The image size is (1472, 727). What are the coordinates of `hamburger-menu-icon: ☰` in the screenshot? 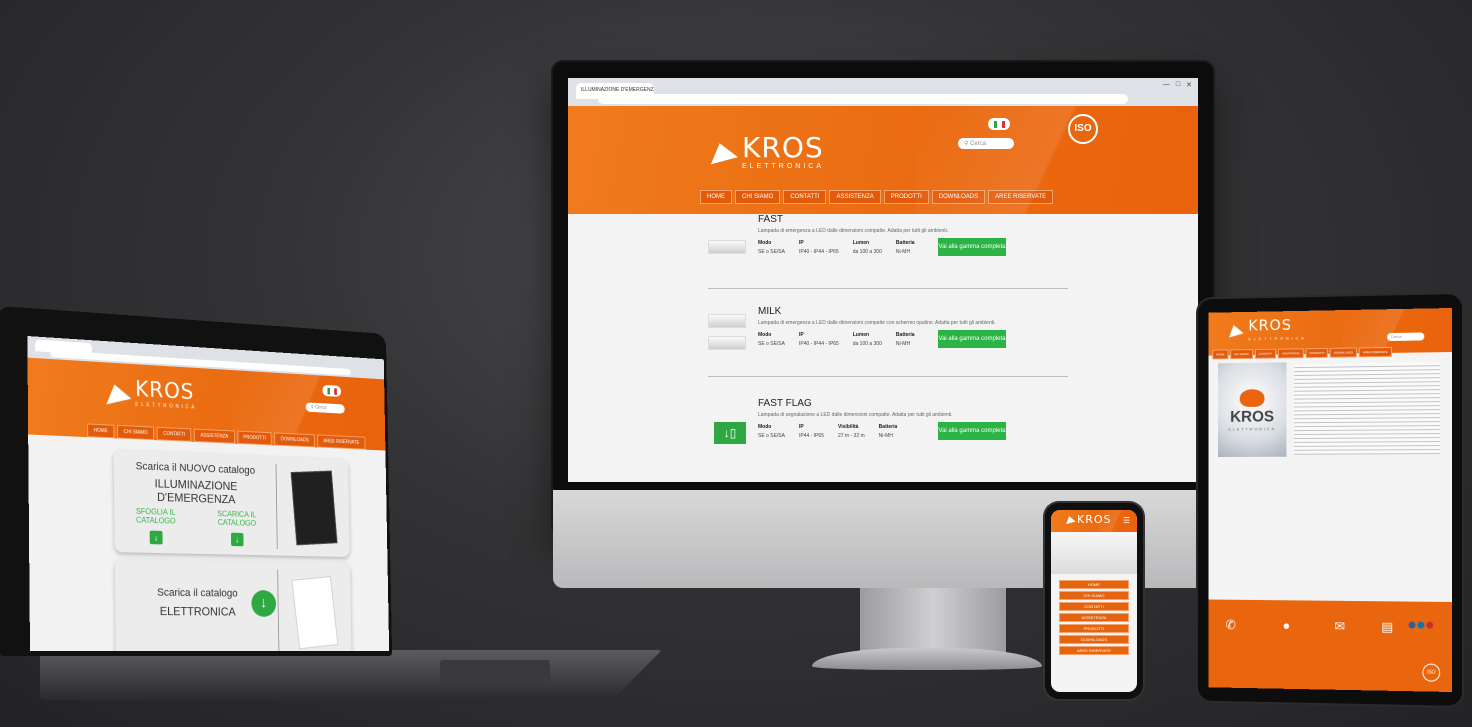 It's located at (1126, 520).